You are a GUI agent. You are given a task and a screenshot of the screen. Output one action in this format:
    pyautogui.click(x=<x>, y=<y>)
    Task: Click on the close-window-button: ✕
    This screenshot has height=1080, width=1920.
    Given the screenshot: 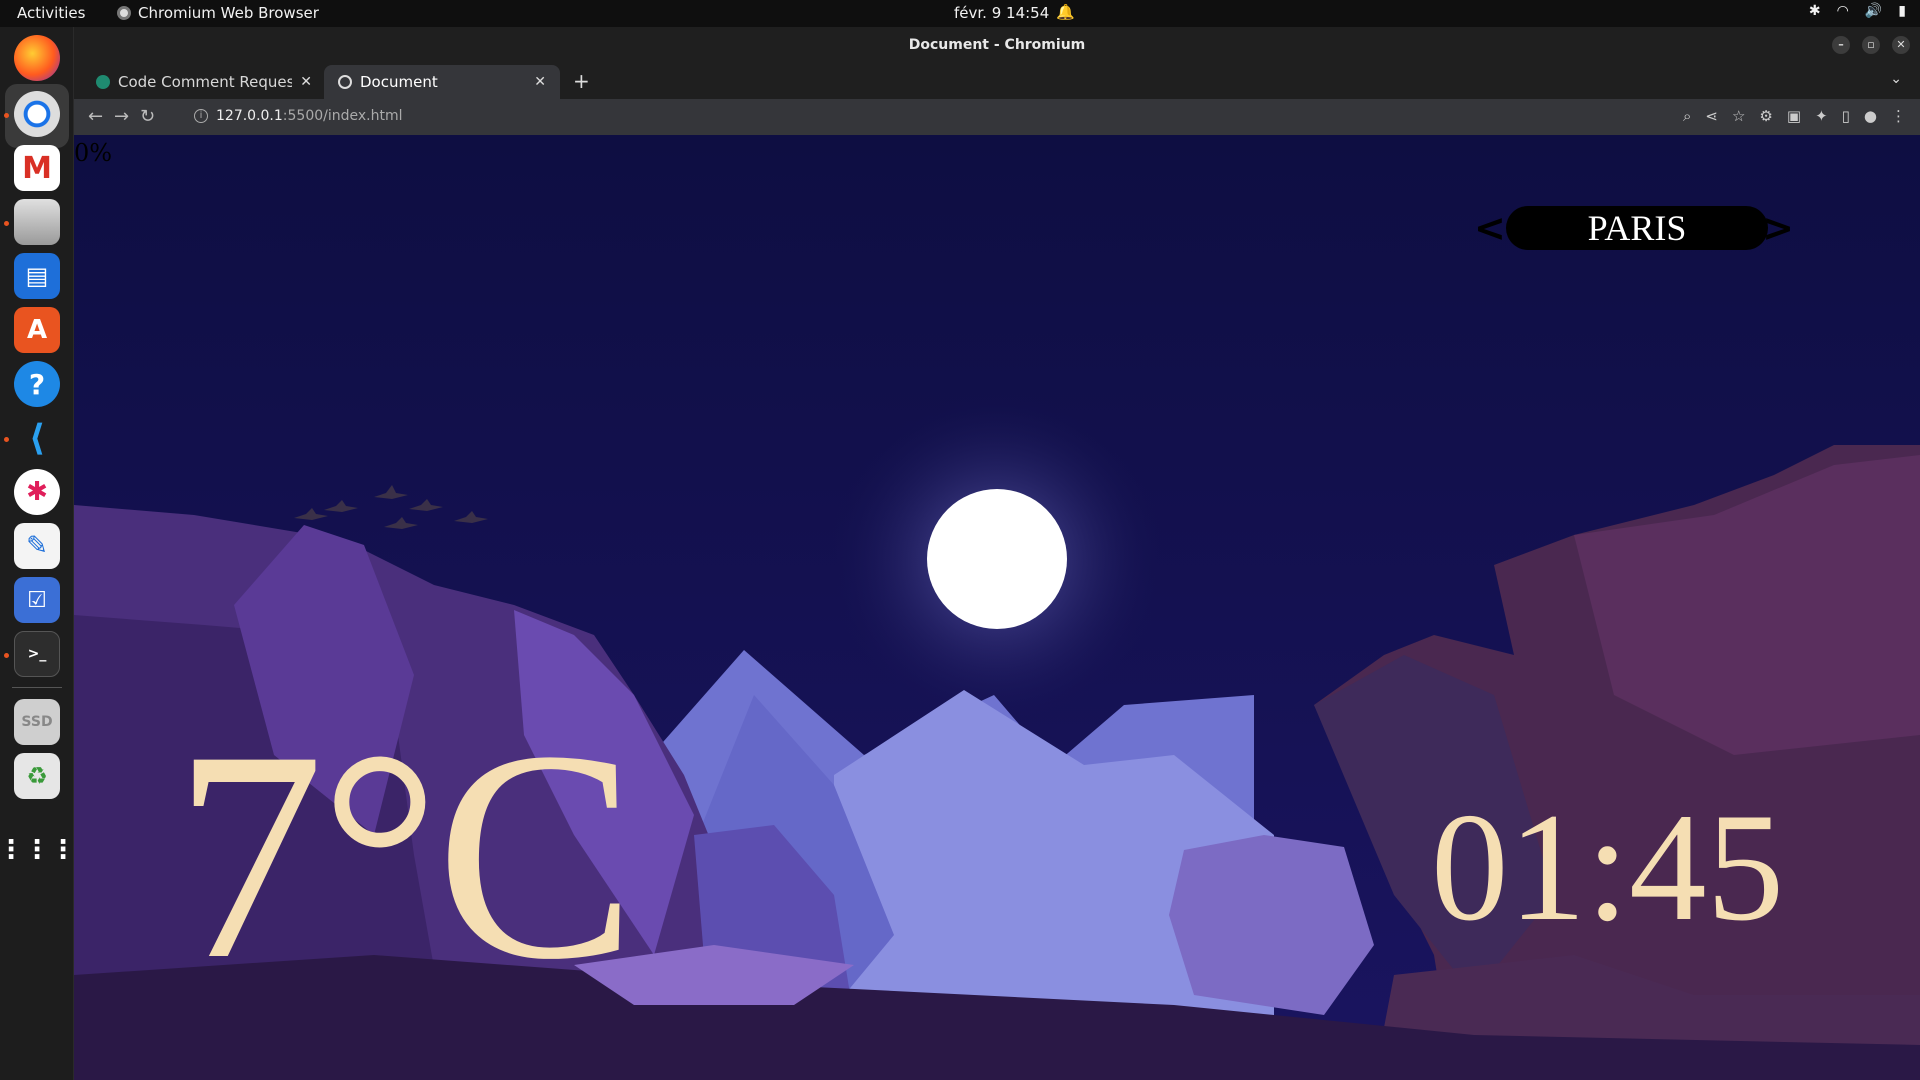 What is the action you would take?
    pyautogui.click(x=1901, y=45)
    